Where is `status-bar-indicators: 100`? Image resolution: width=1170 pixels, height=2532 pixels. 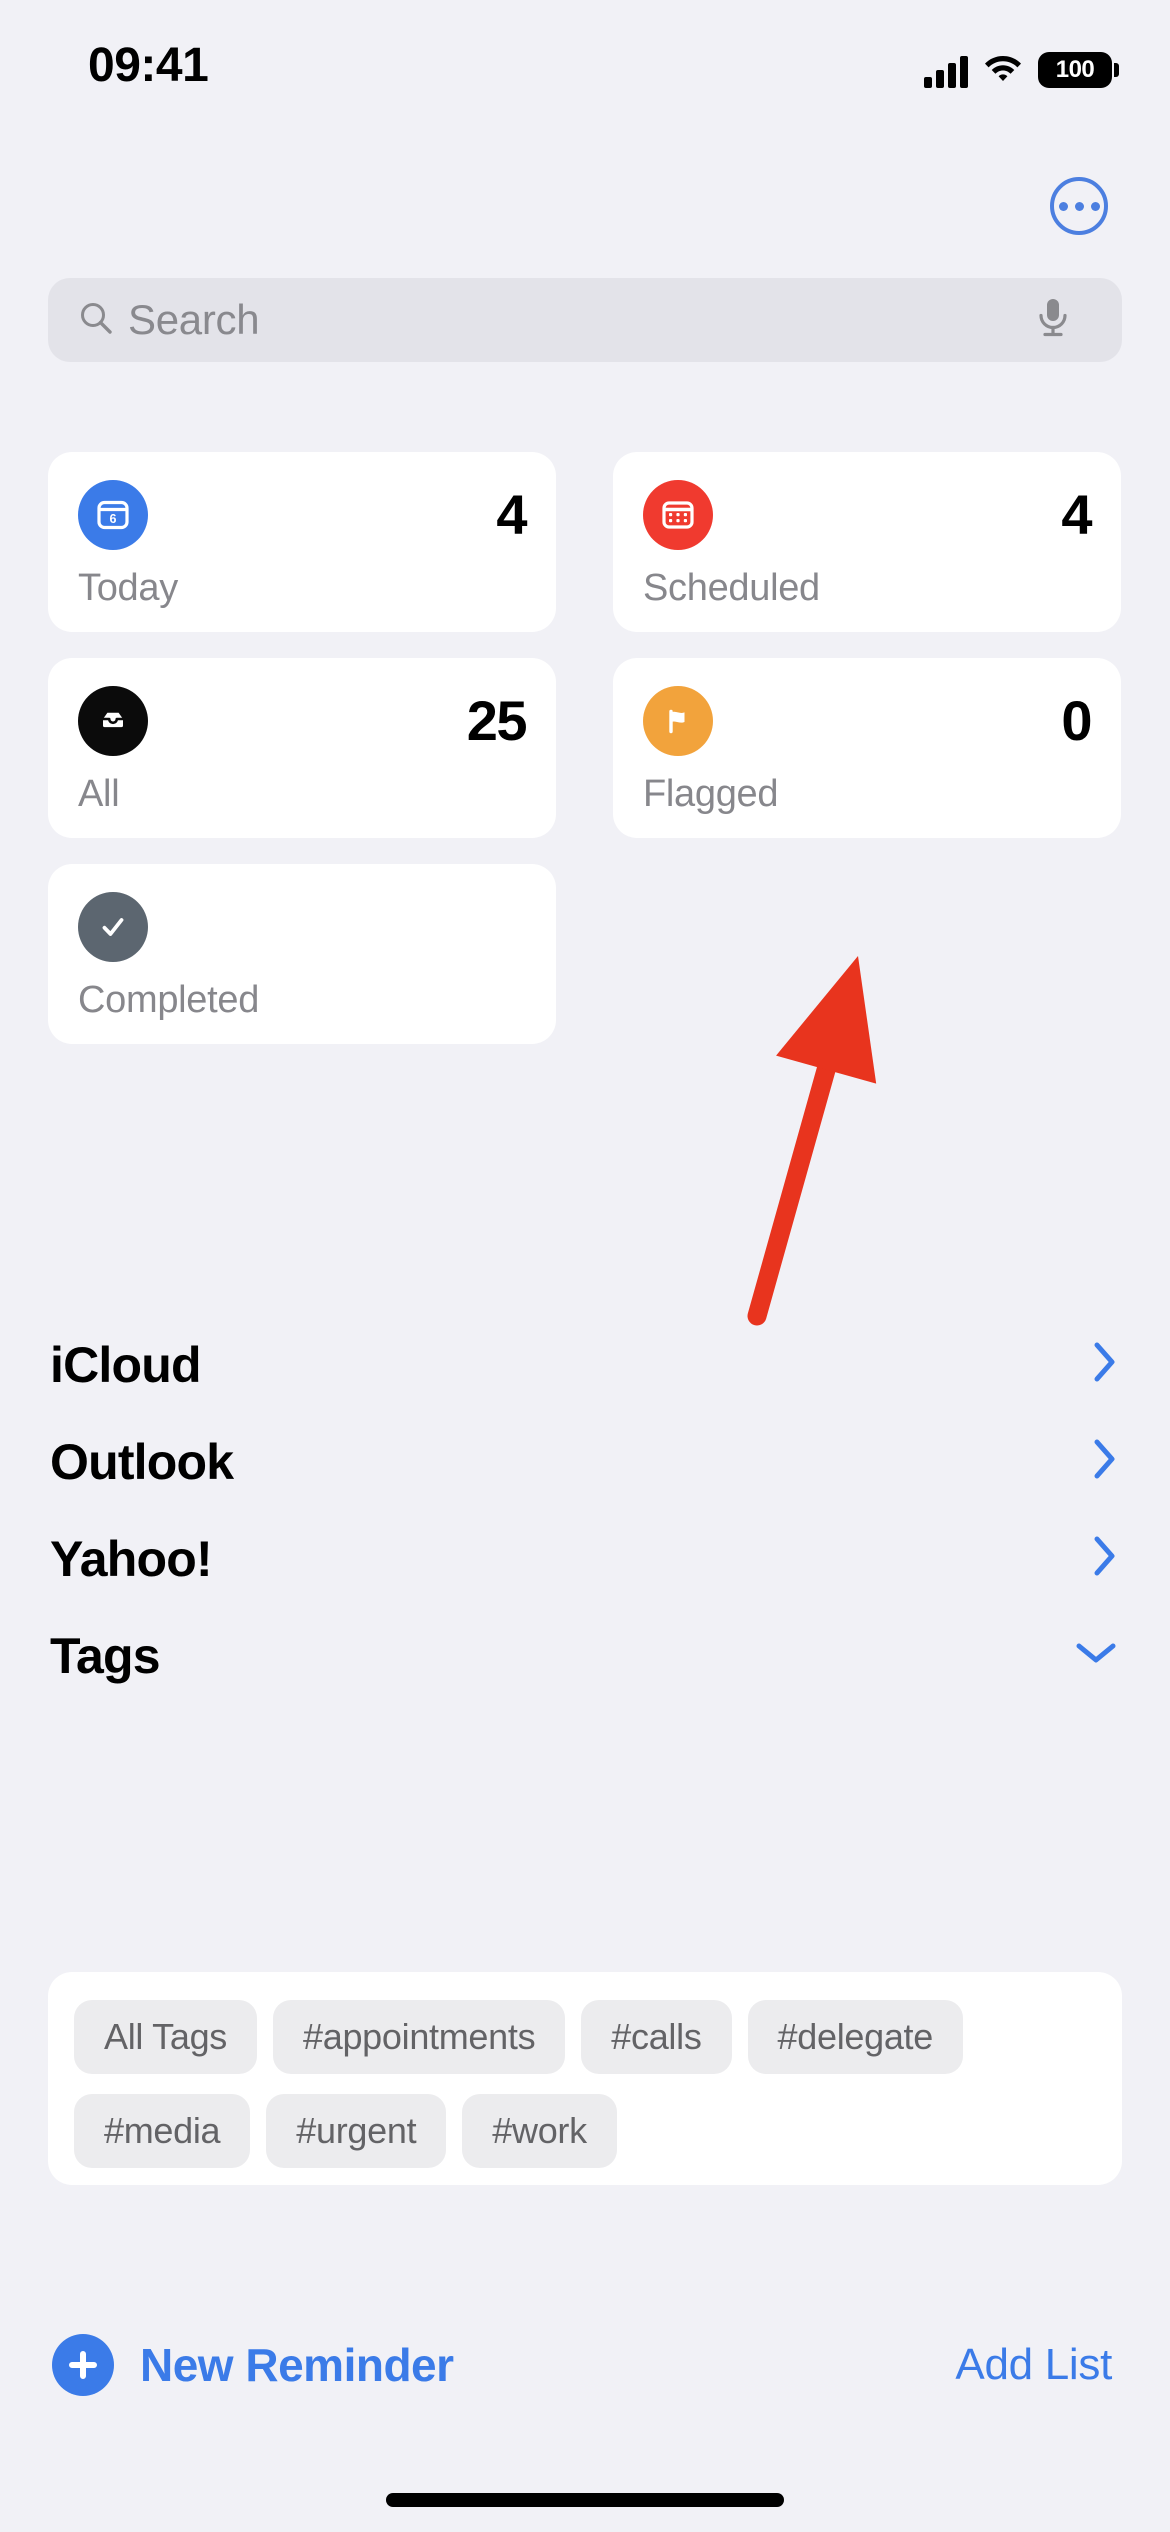 status-bar-indicators: 100 is located at coordinates (1021, 68).